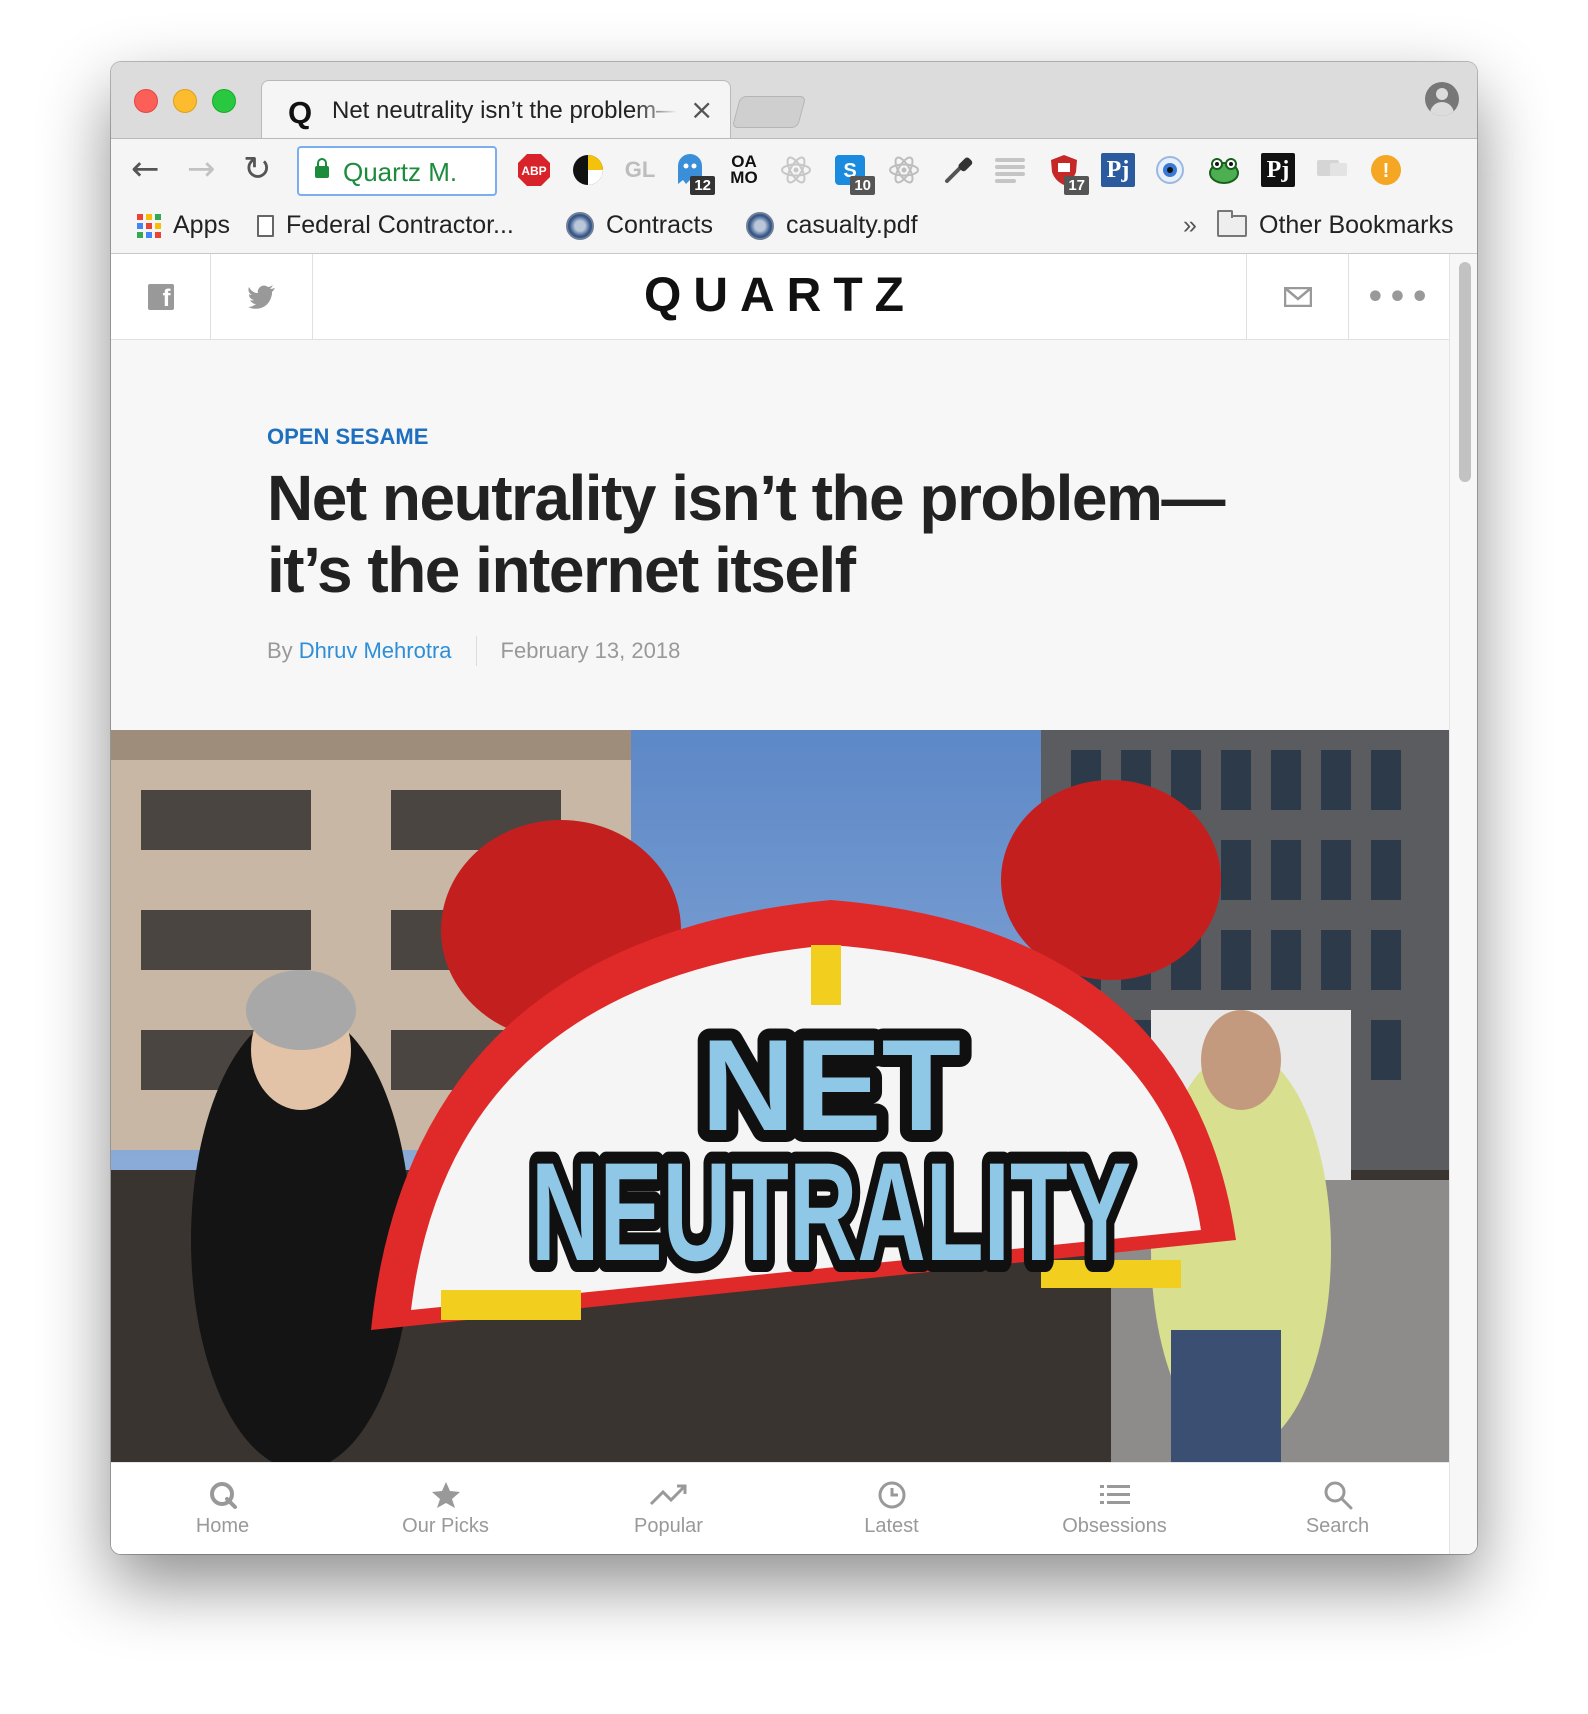 This screenshot has height=1714, width=1588. What do you see at coordinates (146, 101) in the screenshot?
I see `close-window-button` at bounding box center [146, 101].